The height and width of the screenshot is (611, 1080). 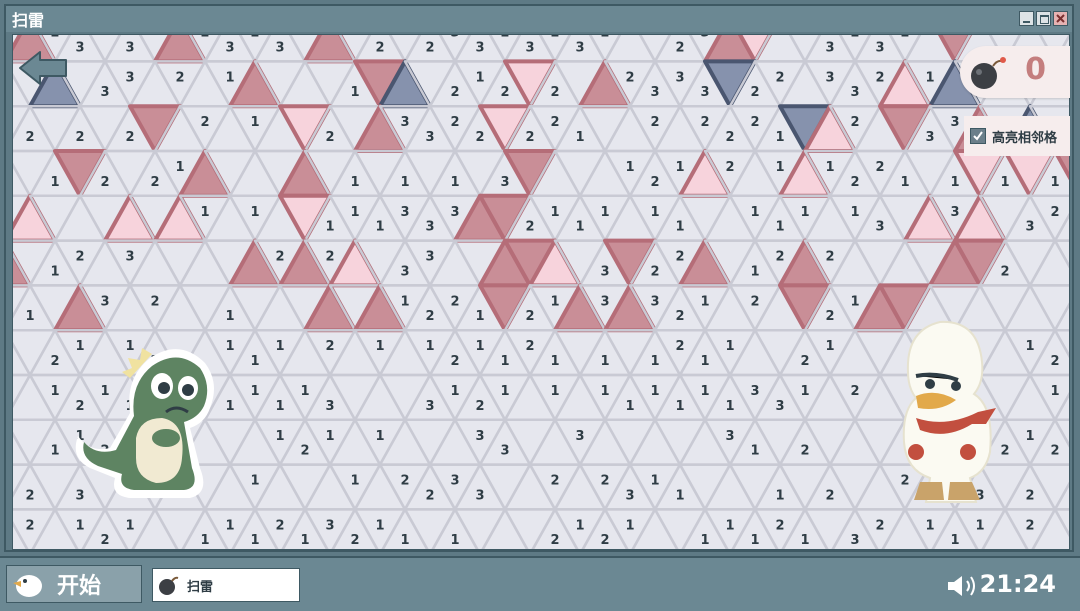 What do you see at coordinates (226, 585) in the screenshot?
I see `taskbar-item-minesweeper: 扫雷` at bounding box center [226, 585].